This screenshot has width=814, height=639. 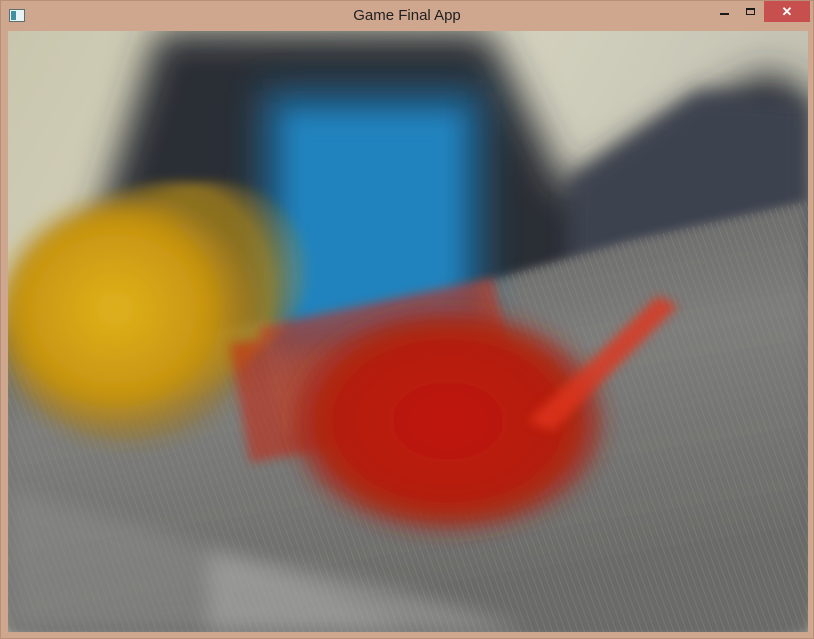 I want to click on maximize-button, so click(x=750, y=11).